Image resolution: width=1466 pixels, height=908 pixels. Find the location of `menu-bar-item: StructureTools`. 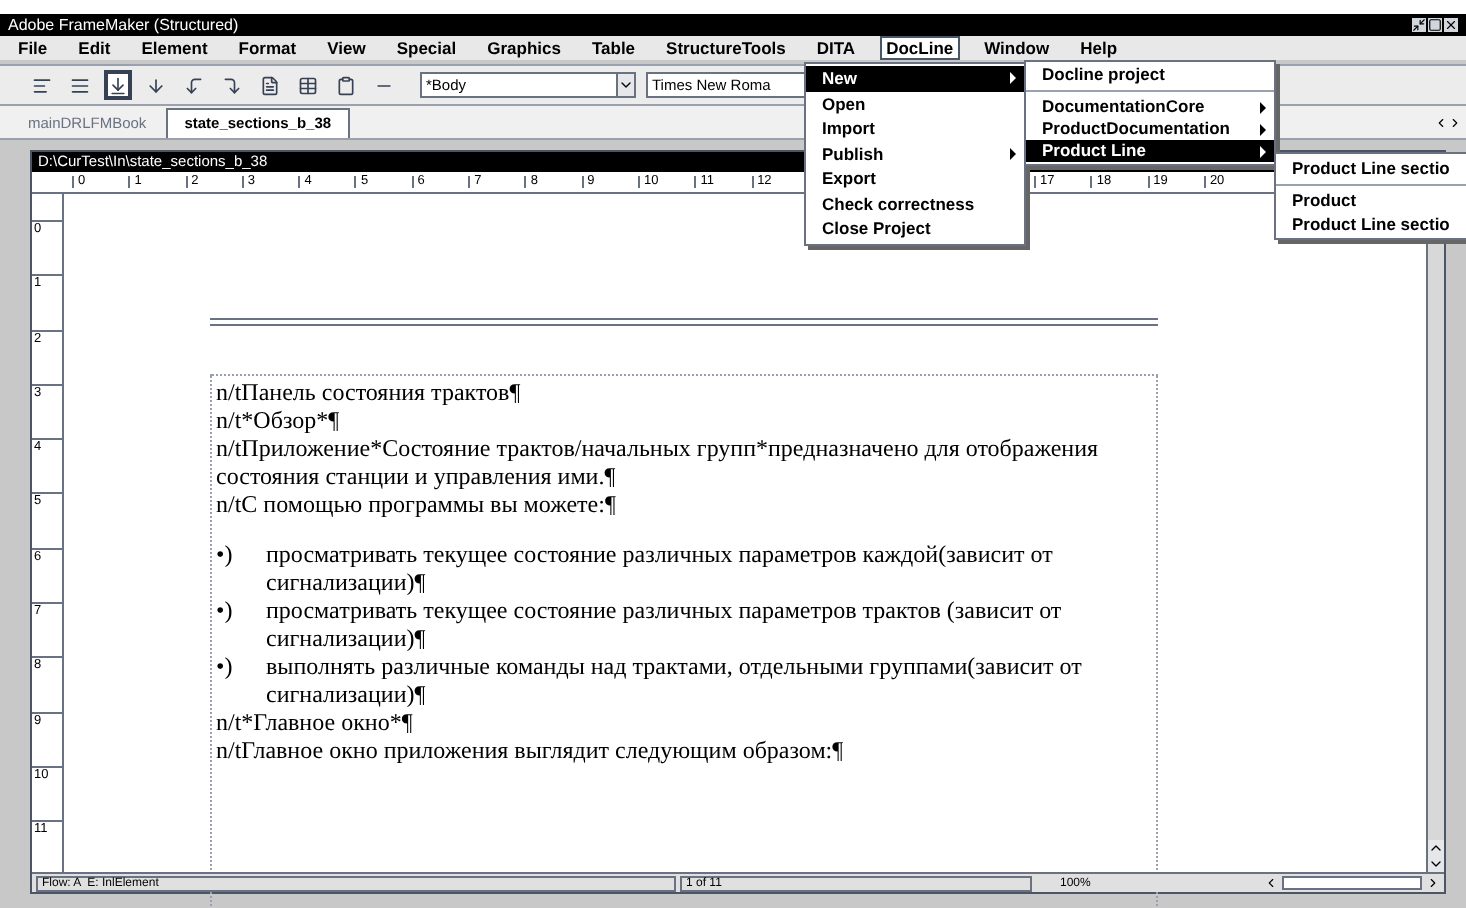

menu-bar-item: StructureTools is located at coordinates (726, 48).